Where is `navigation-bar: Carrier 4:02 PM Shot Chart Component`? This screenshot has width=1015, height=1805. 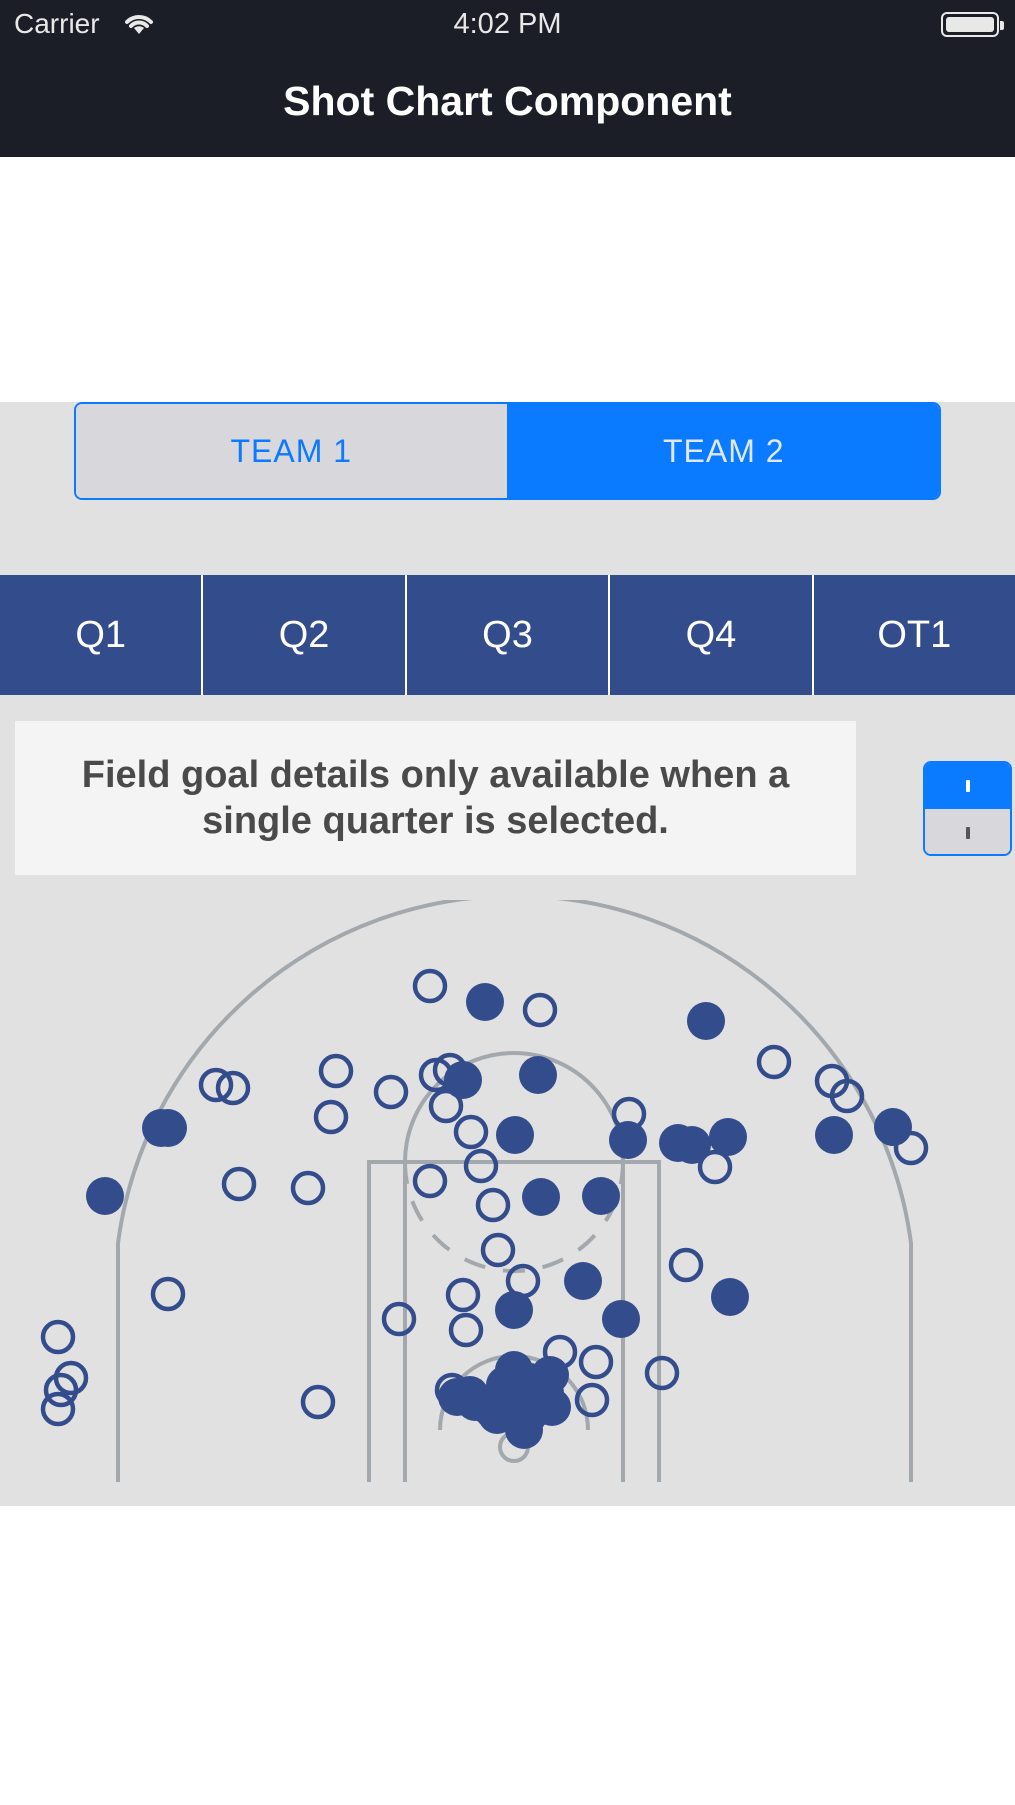
navigation-bar: Carrier 4:02 PM Shot Chart Component is located at coordinates (507, 78).